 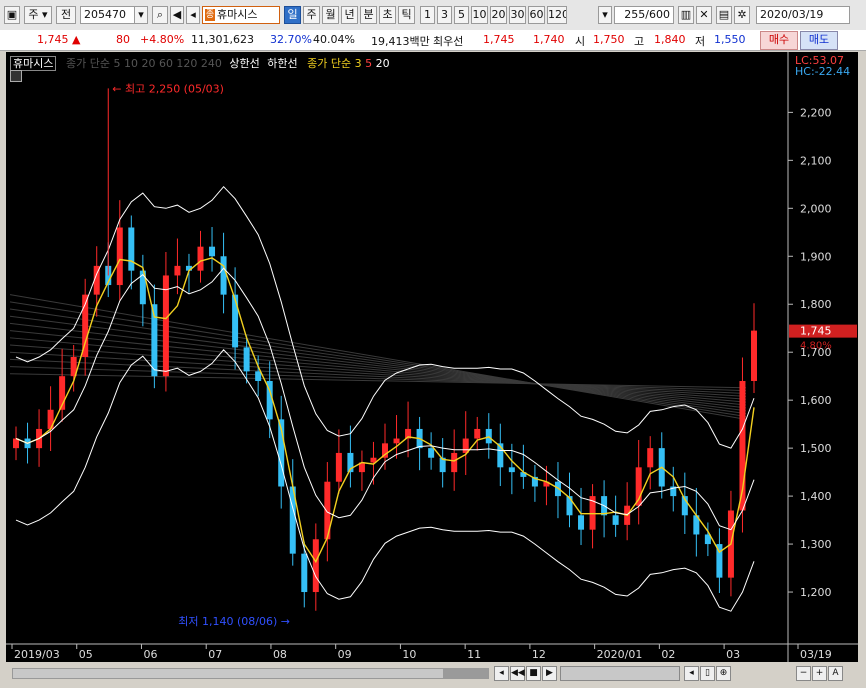 I want to click on save-icon: ▤, so click(x=724, y=15).